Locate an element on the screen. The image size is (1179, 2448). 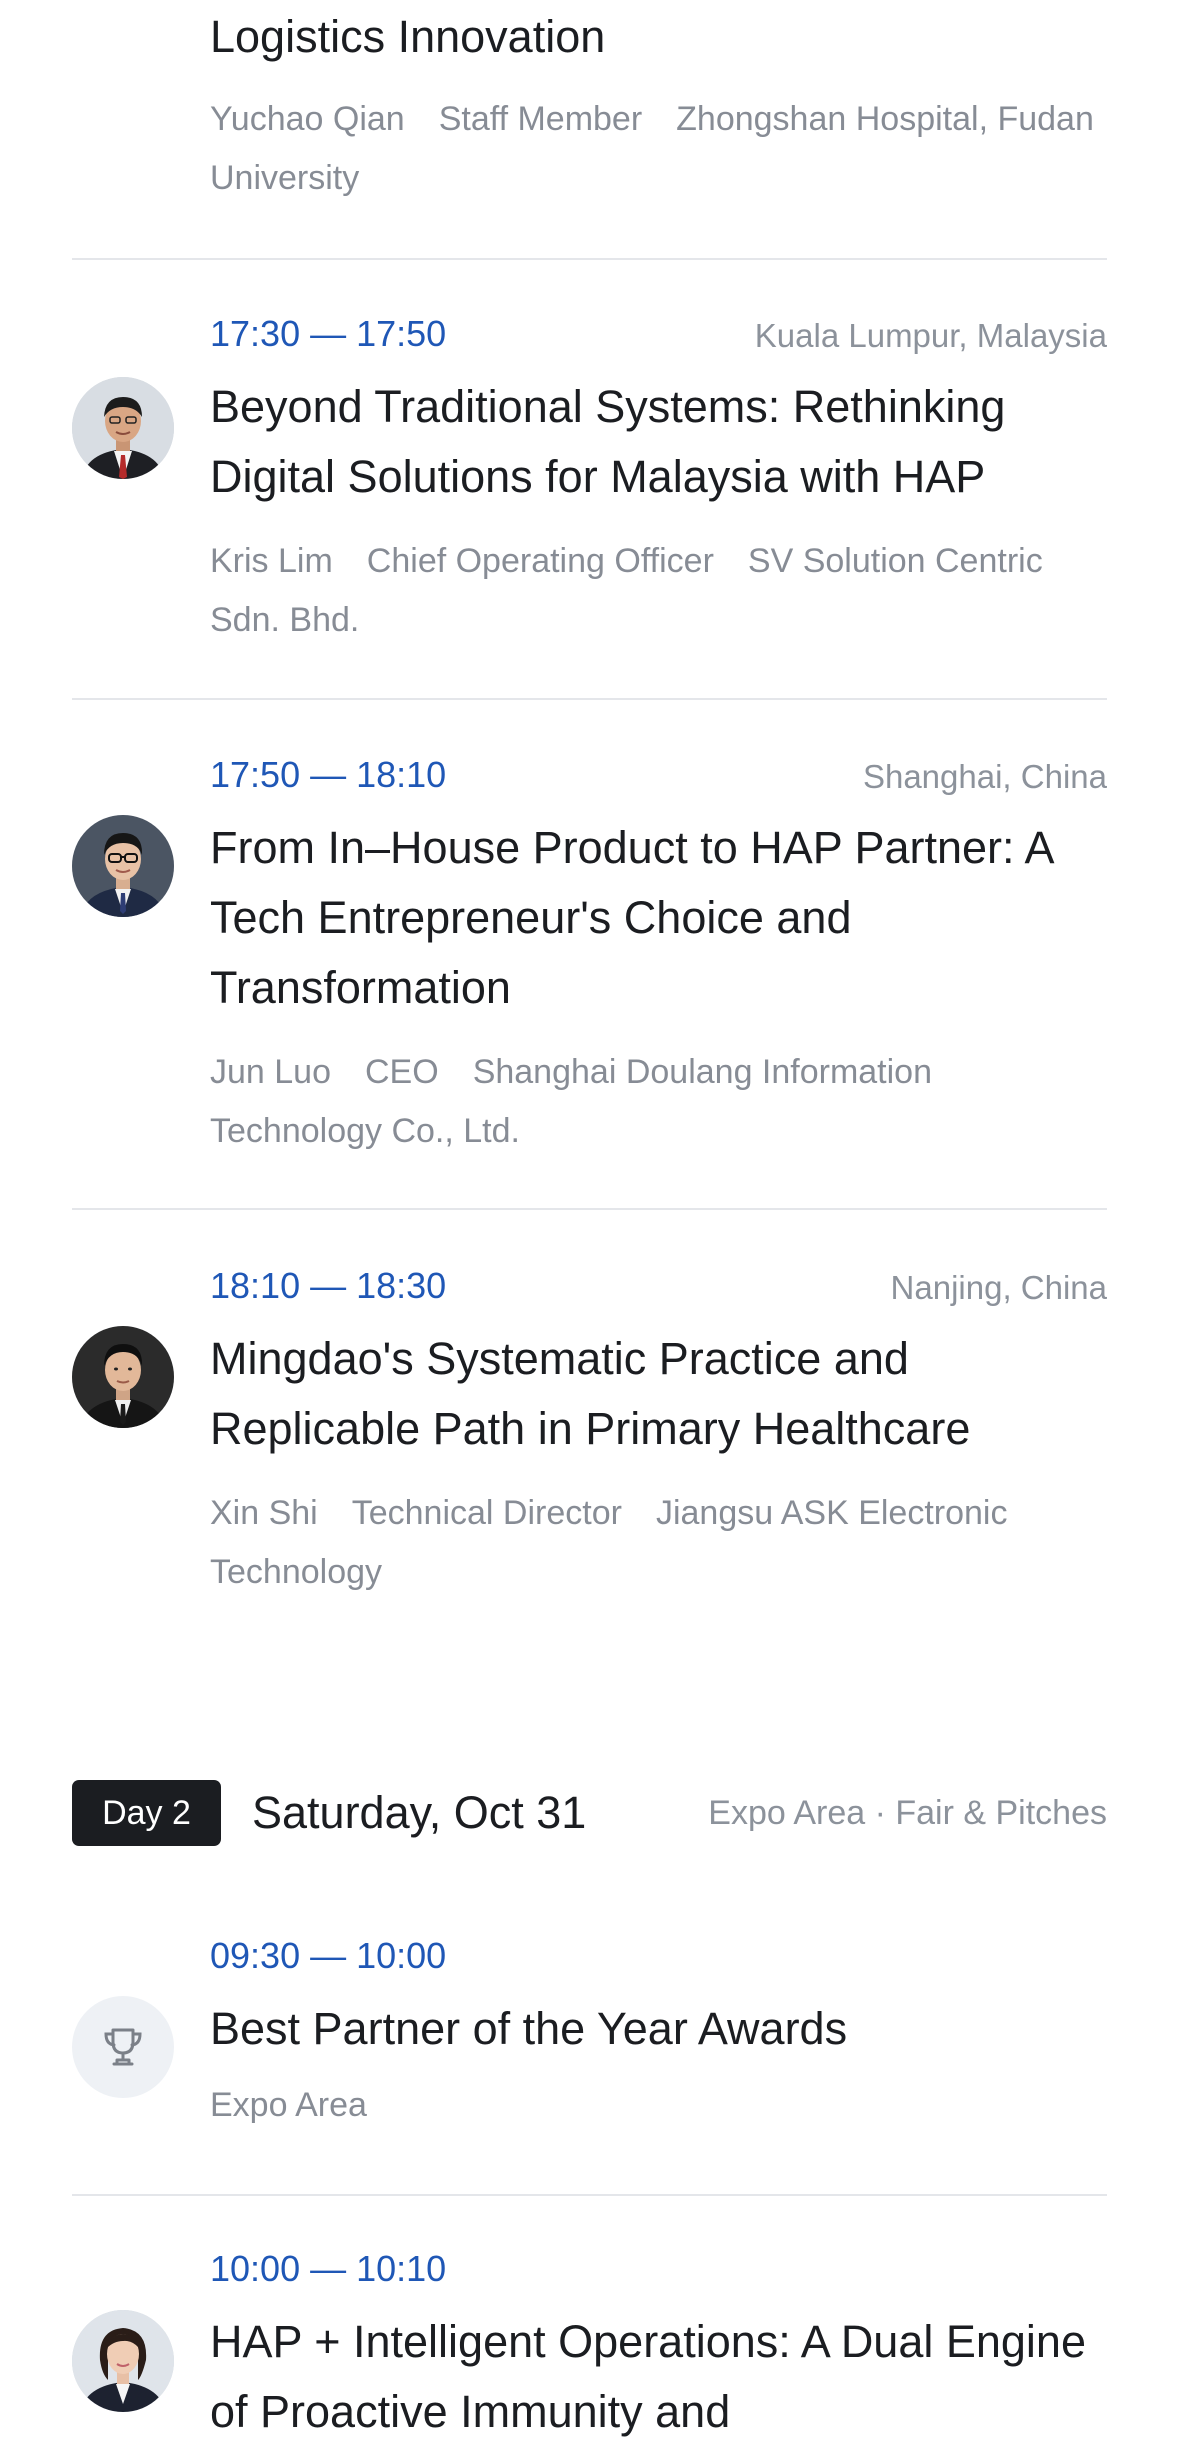
session-time: 18:10 — 18:30 is located at coordinates (328, 1285).